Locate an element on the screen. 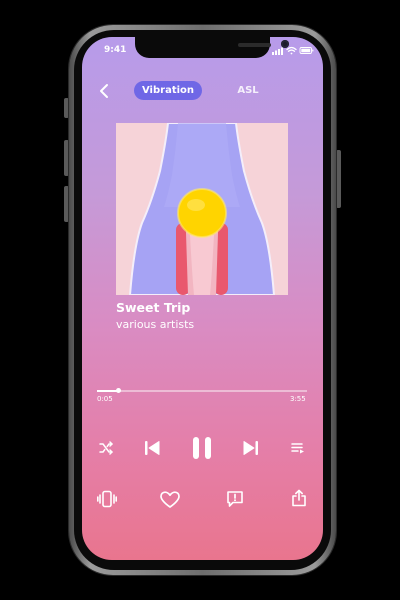 The image size is (400, 600). previous-button is located at coordinates (152, 448).